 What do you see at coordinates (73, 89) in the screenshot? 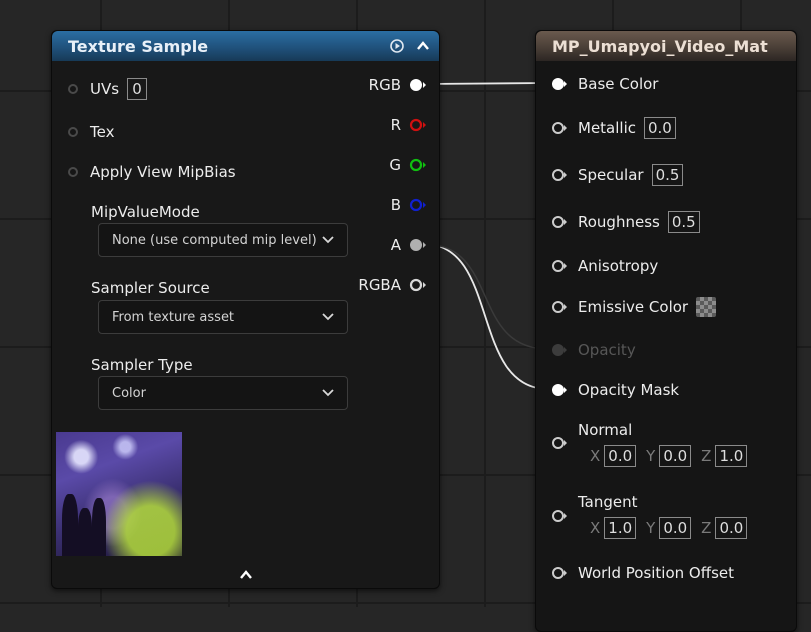
I see `pin-uvs` at bounding box center [73, 89].